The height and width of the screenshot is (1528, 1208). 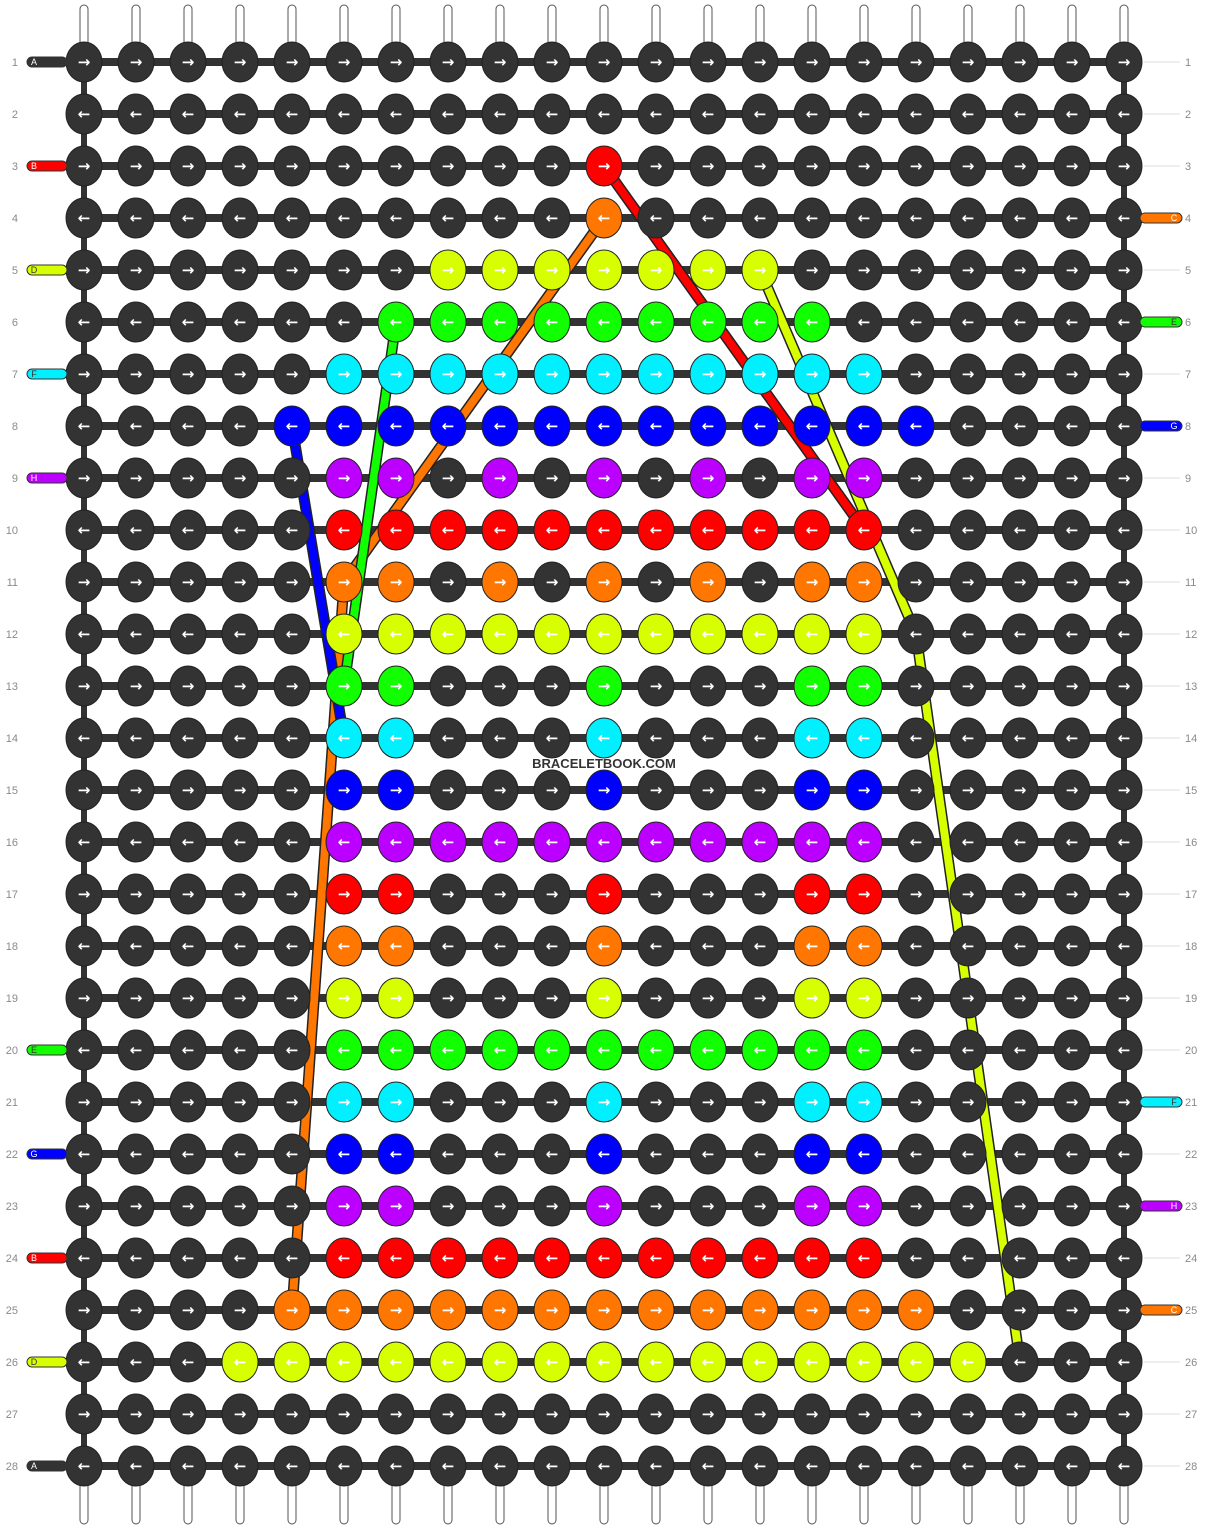 What do you see at coordinates (1191, 1311) in the screenshot?
I see `row-number-right: 25` at bounding box center [1191, 1311].